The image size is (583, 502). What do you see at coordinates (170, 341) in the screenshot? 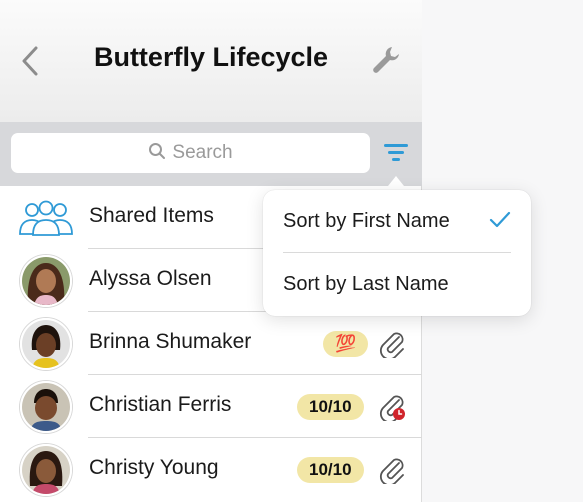
I see `student-name: Brinna Shumaker` at bounding box center [170, 341].